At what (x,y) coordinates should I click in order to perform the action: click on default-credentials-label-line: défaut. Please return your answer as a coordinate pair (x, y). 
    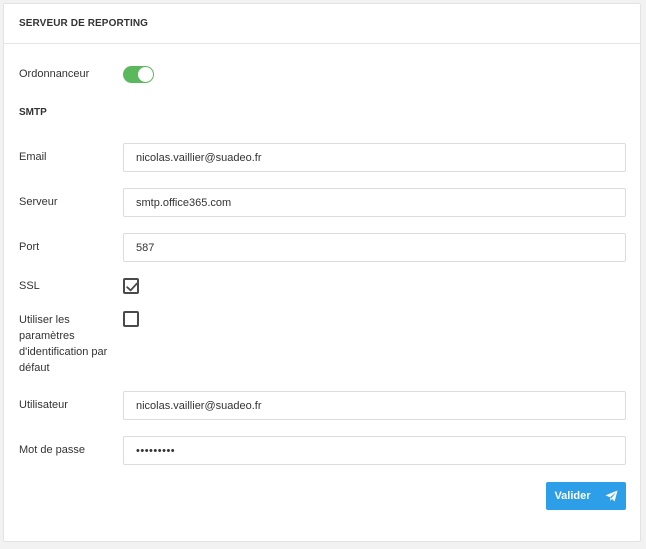
    Looking at the image, I should click on (34, 368).